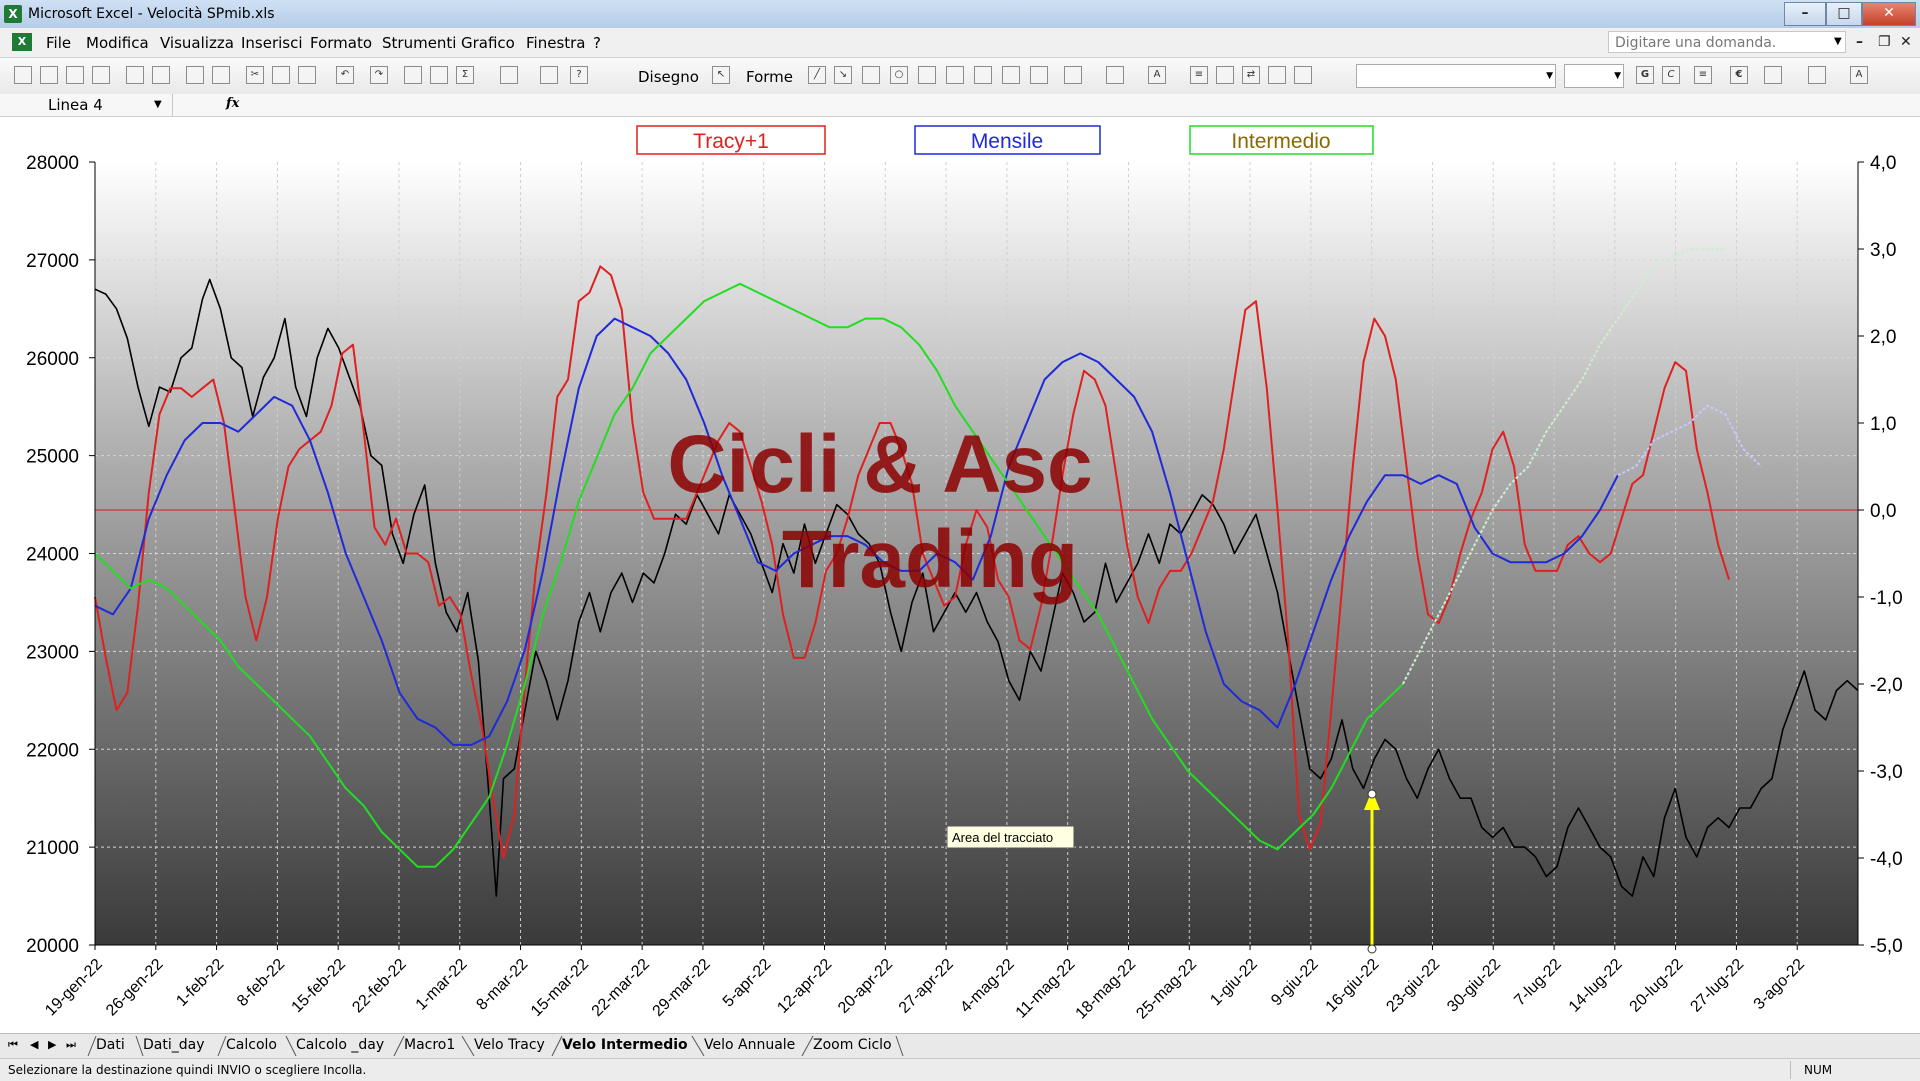 Image resolution: width=1920 pixels, height=1081 pixels. I want to click on legend-item-mensile: Mensile, so click(1007, 141).